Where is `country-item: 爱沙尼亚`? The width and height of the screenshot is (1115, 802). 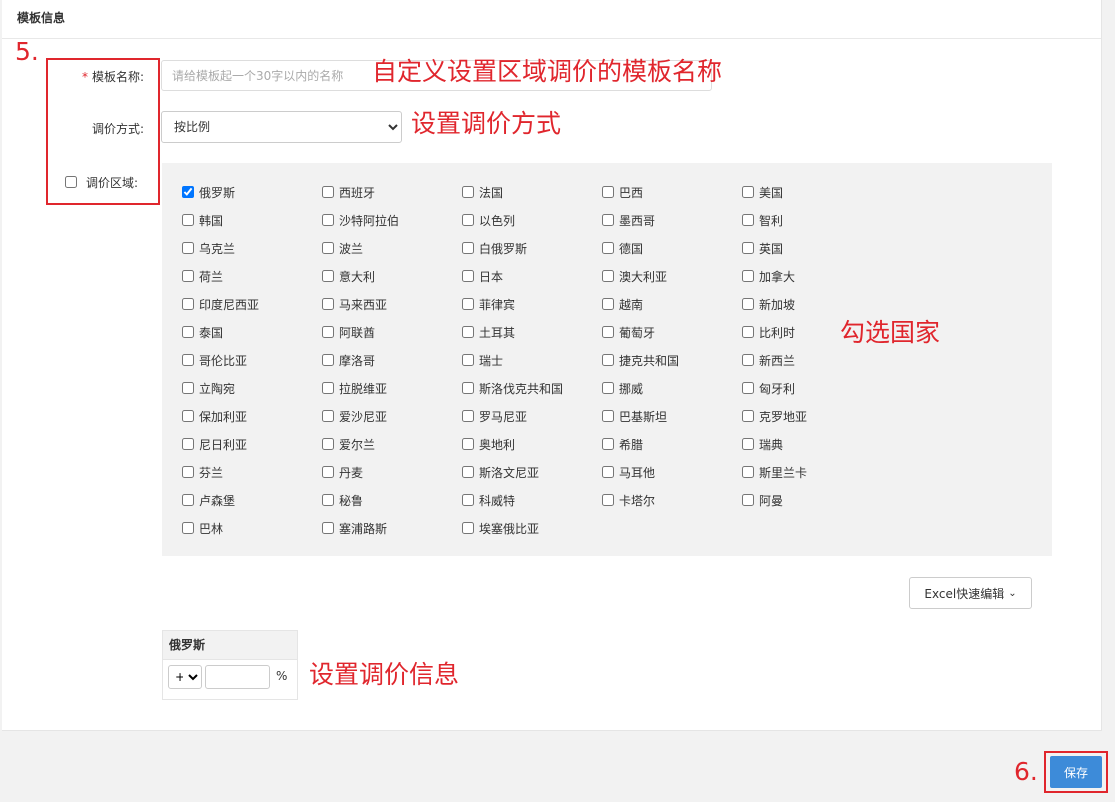 country-item: 爱沙尼亚 is located at coordinates (392, 416).